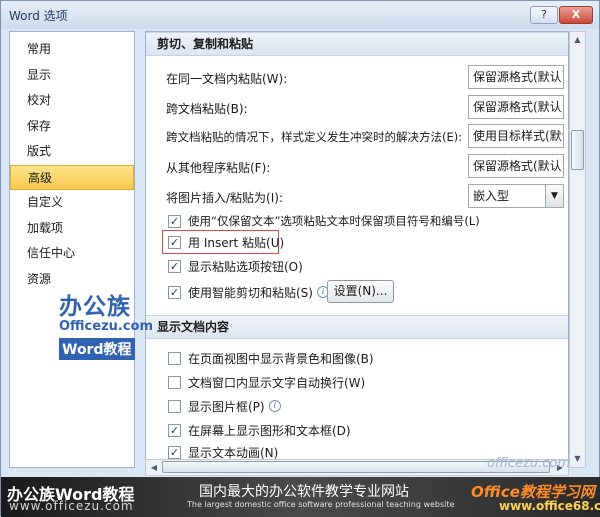 The image size is (600, 517). I want to click on chevron-down-icon: ▼, so click(554, 196).